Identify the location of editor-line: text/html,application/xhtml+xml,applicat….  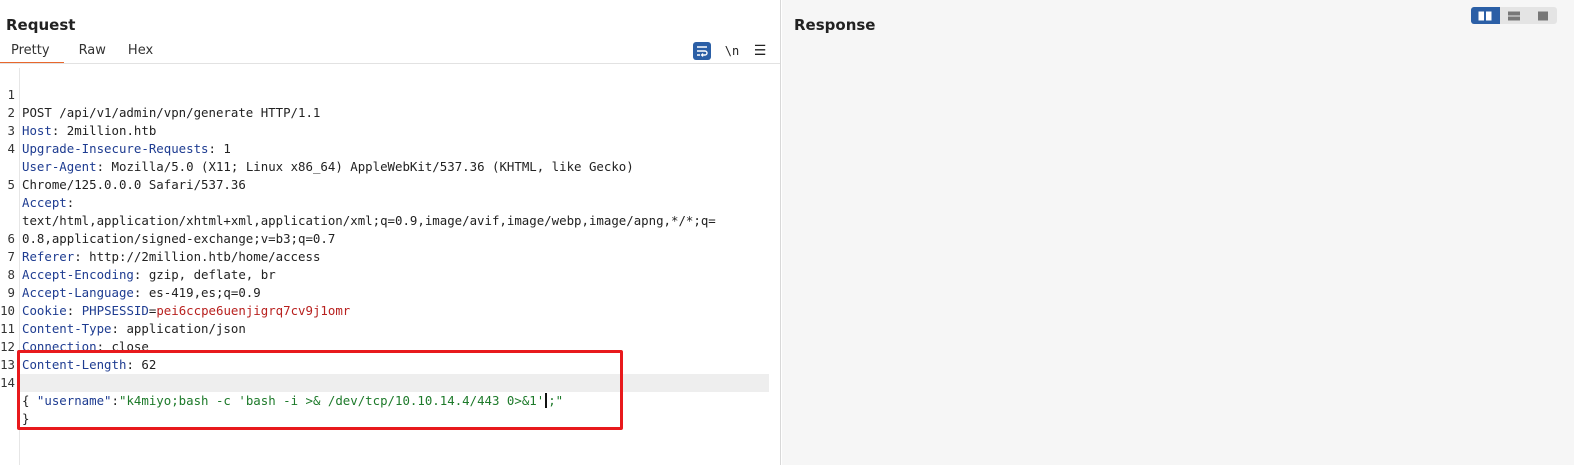
(385, 202).